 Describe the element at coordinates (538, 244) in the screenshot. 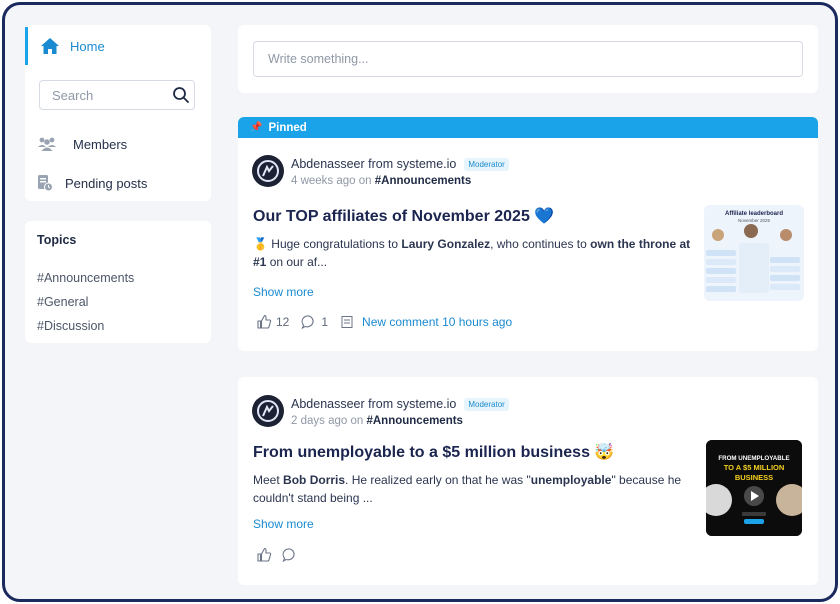

I see `excerpt-text: , who continues to` at that location.